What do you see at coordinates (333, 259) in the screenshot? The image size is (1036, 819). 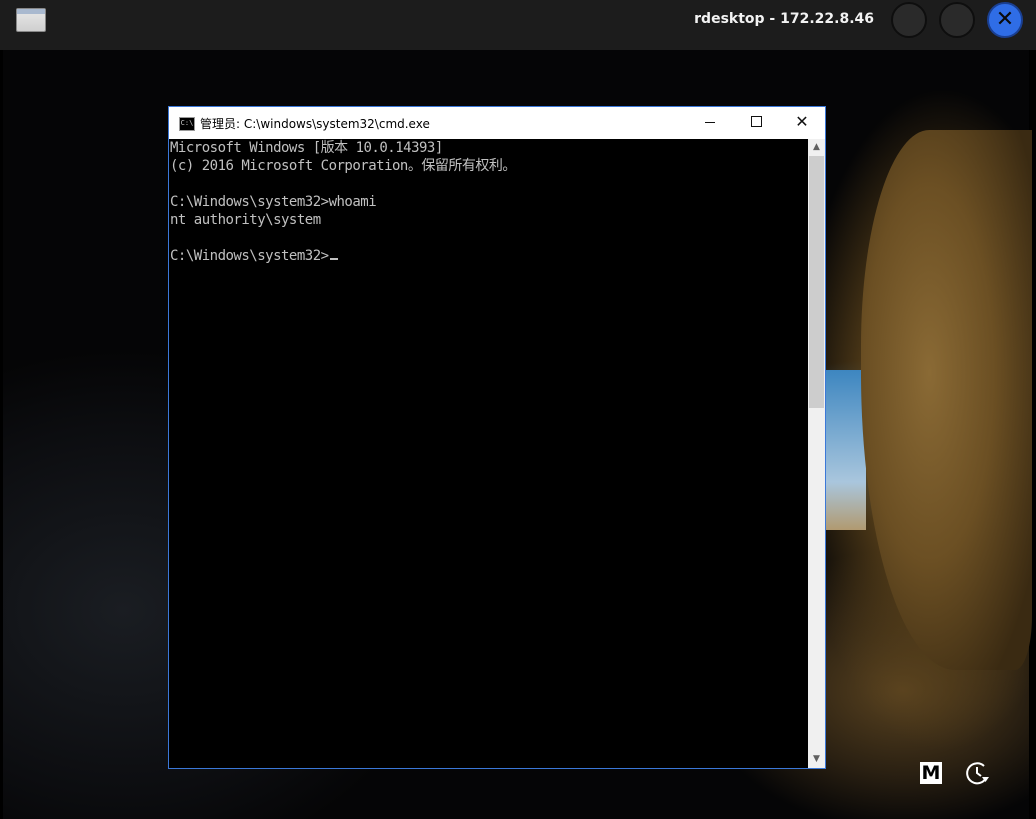 I see `text-cursor` at bounding box center [333, 259].